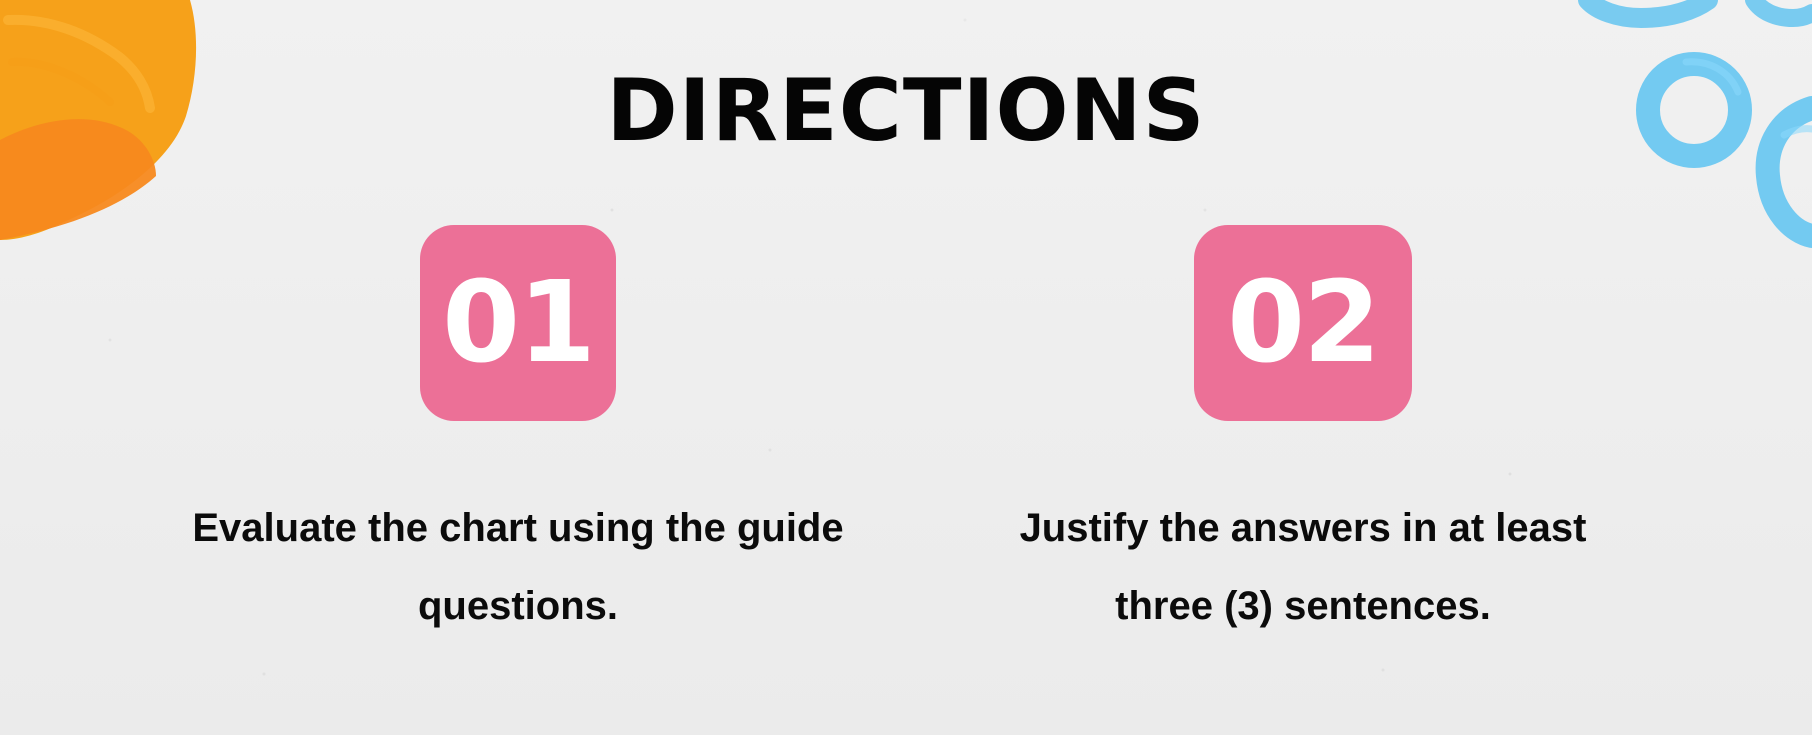 The width and height of the screenshot is (1812, 735). What do you see at coordinates (1303, 323) in the screenshot?
I see `step-2-number-badge: 02` at bounding box center [1303, 323].